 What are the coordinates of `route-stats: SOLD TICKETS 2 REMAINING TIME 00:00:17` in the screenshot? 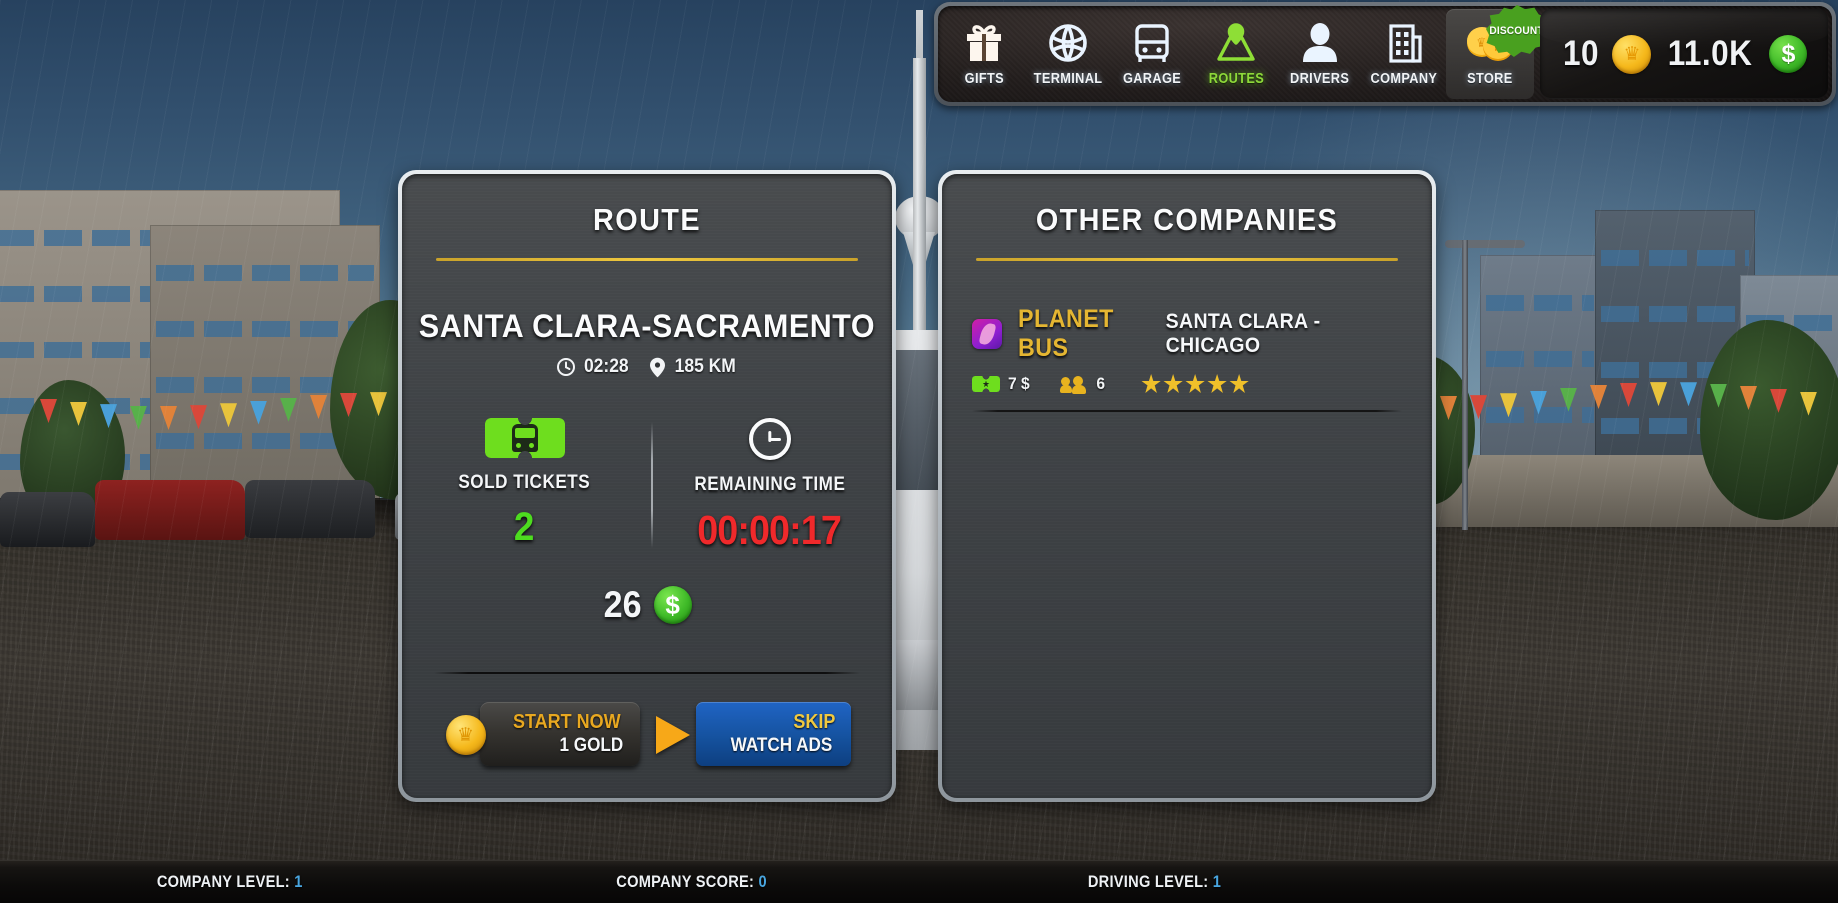 It's located at (647, 486).